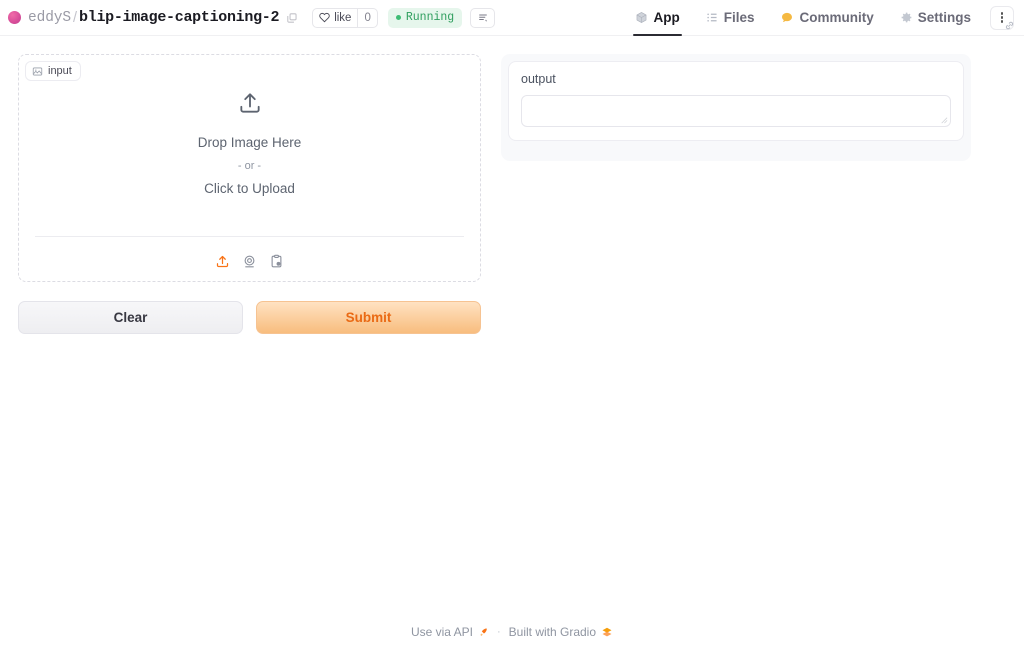  I want to click on click-to-upload-text: Click to Upload, so click(249, 188).